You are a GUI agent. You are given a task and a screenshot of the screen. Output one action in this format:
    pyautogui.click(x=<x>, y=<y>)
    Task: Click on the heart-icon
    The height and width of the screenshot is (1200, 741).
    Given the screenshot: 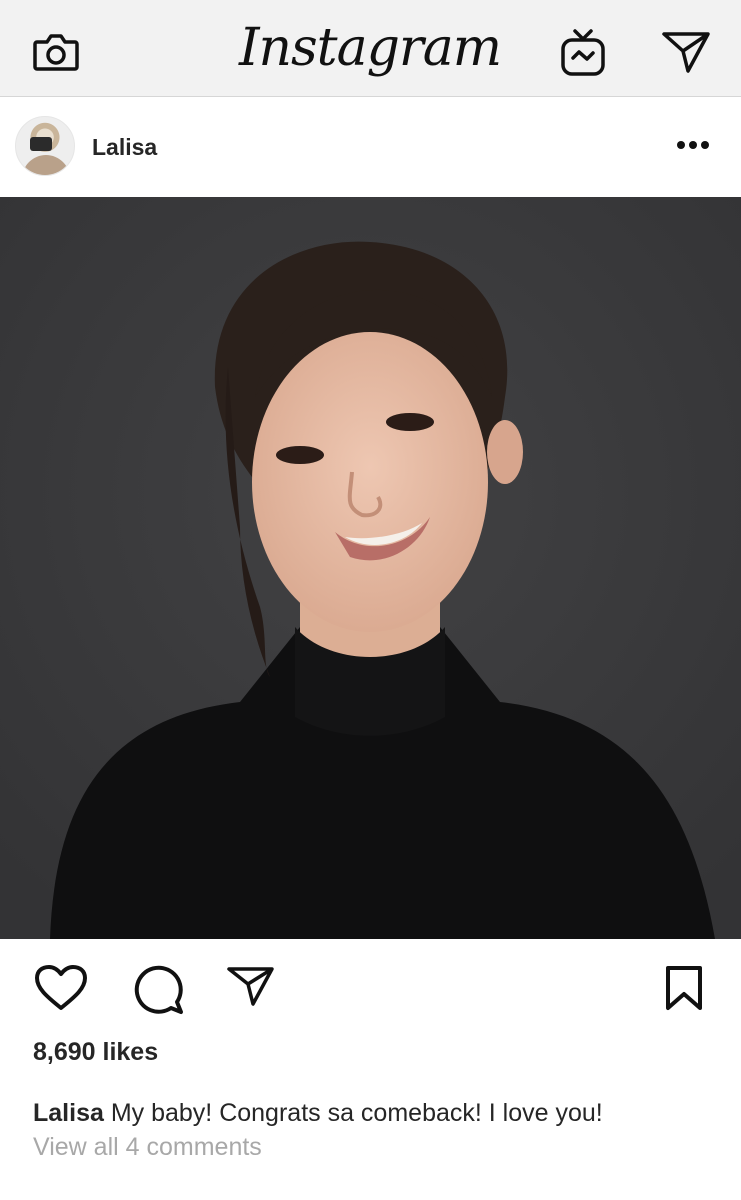 What is the action you would take?
    pyautogui.click(x=61, y=988)
    